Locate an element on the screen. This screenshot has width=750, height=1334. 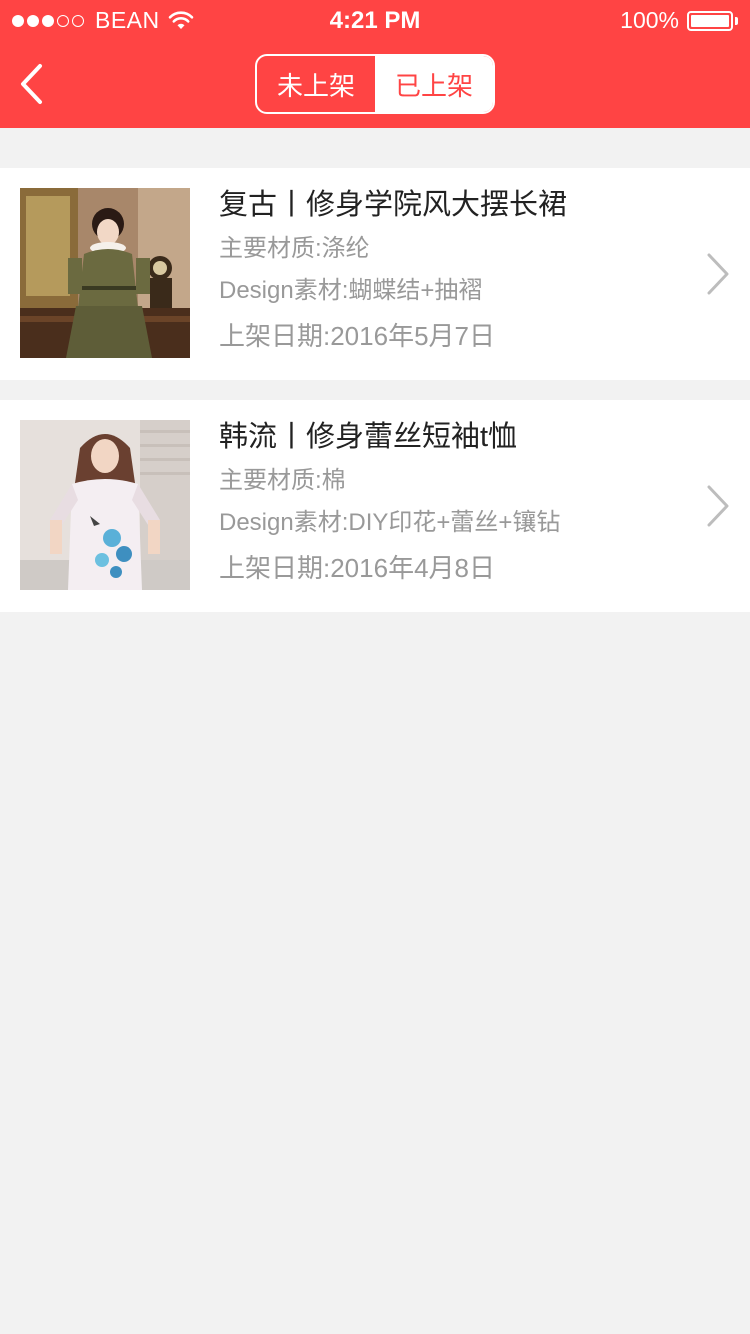
back-button is located at coordinates (34, 84).